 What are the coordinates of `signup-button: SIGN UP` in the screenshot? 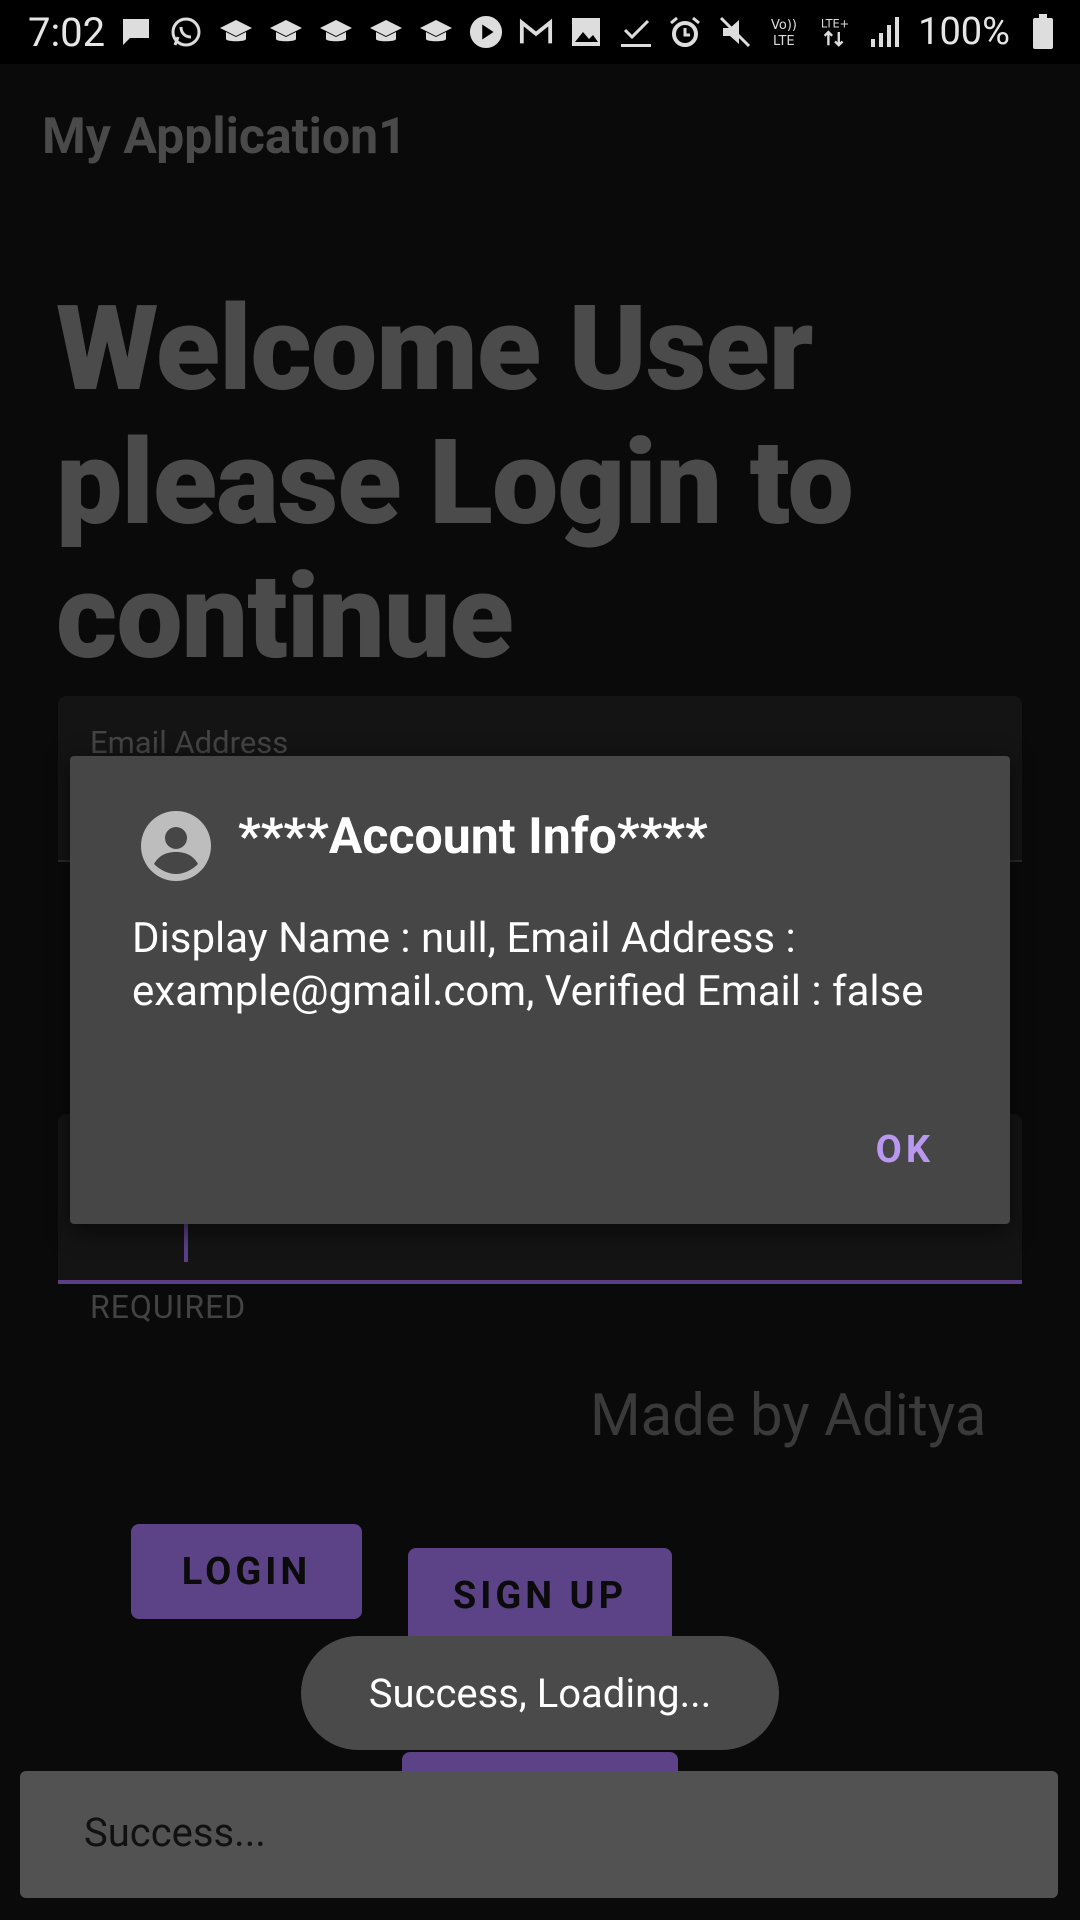 It's located at (540, 1595).